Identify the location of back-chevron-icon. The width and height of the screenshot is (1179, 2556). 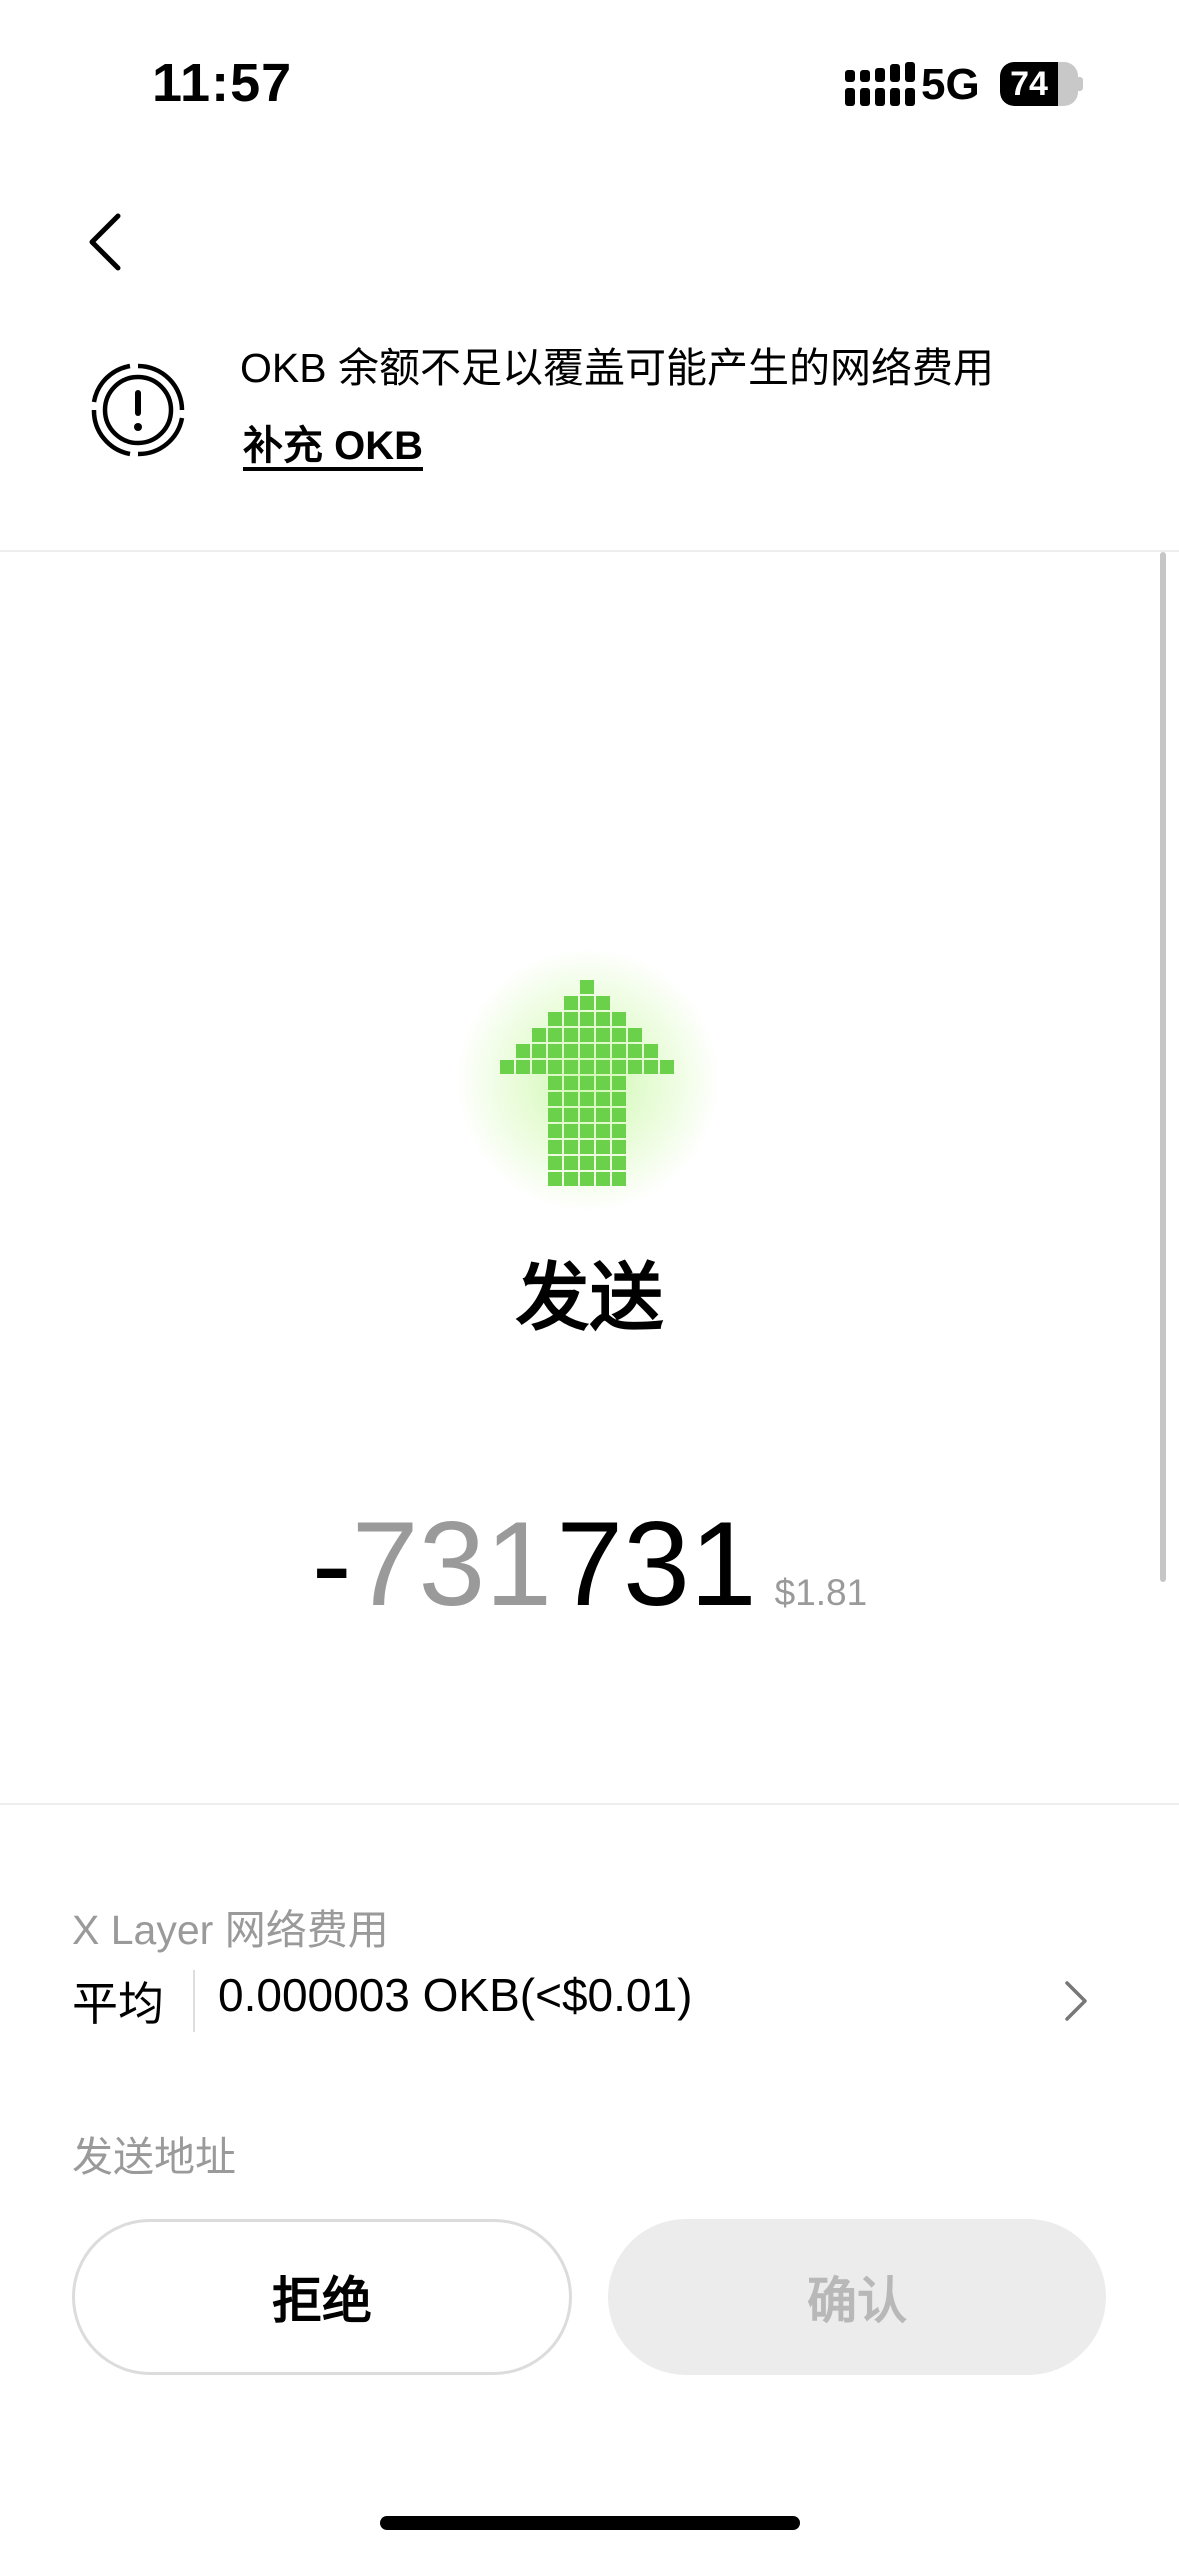
(107, 242).